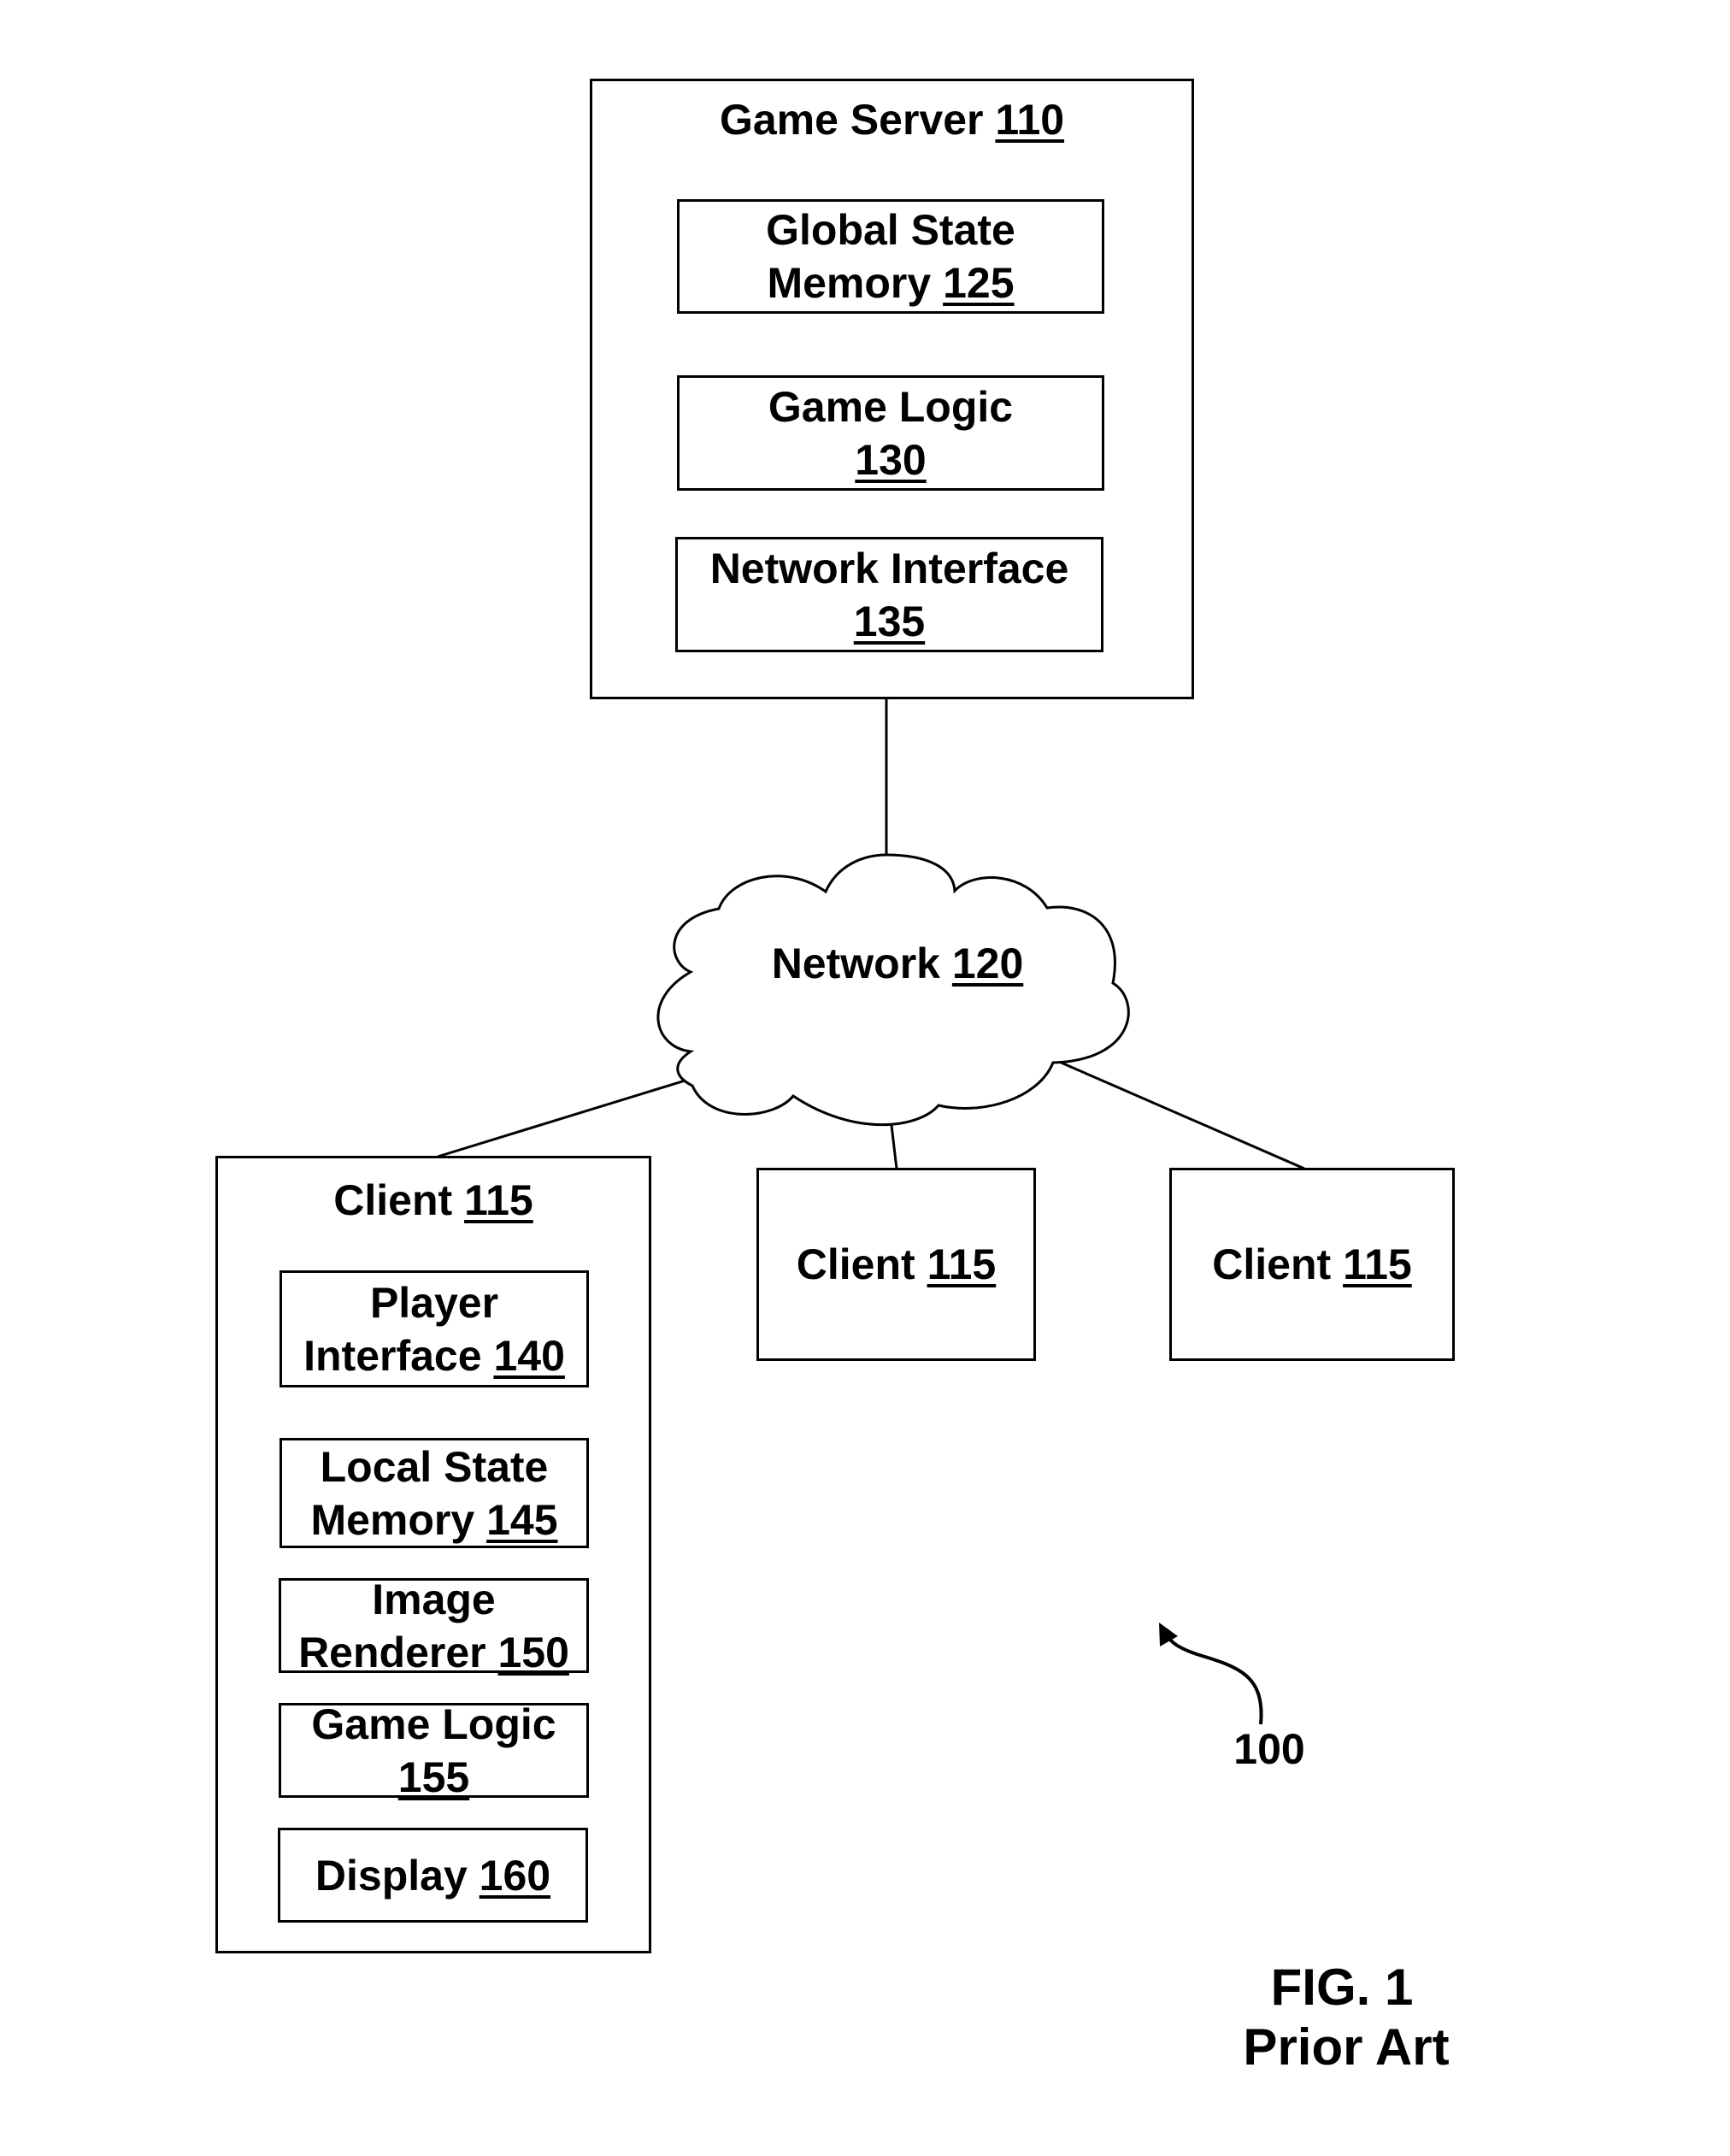 Image resolution: width=1730 pixels, height=2156 pixels. What do you see at coordinates (896, 1264) in the screenshot?
I see `client-box-2: Client 115` at bounding box center [896, 1264].